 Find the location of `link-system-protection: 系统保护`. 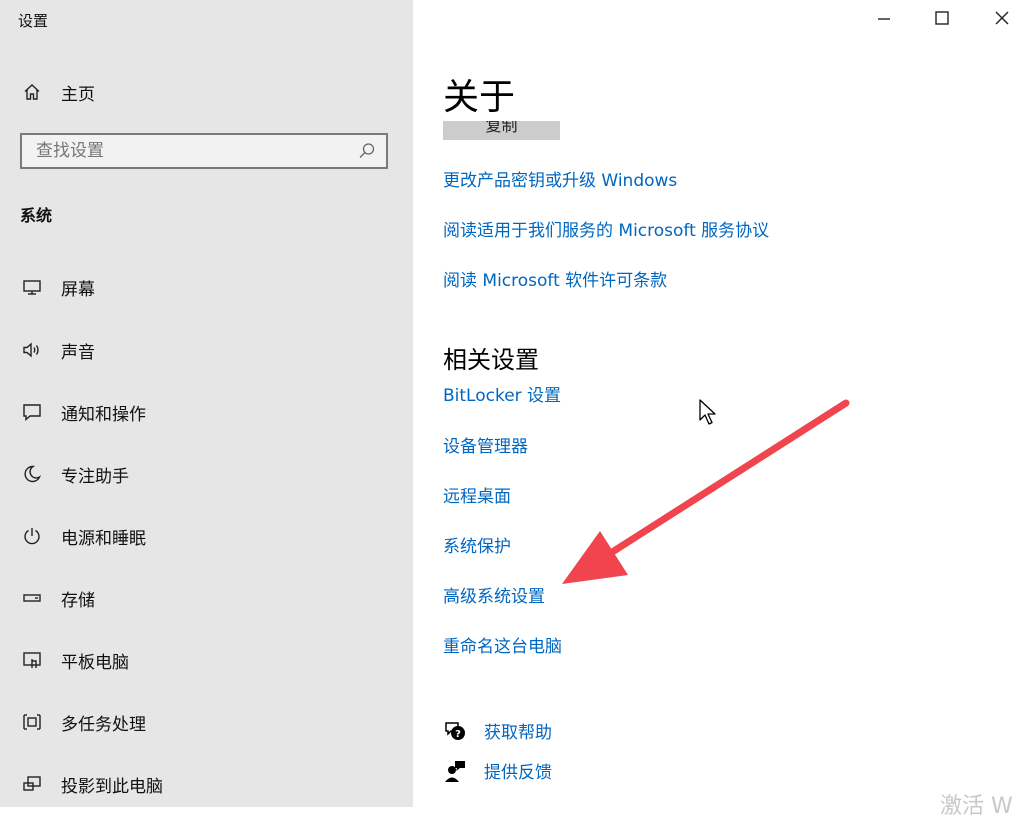

link-system-protection: 系统保护 is located at coordinates (477, 544).